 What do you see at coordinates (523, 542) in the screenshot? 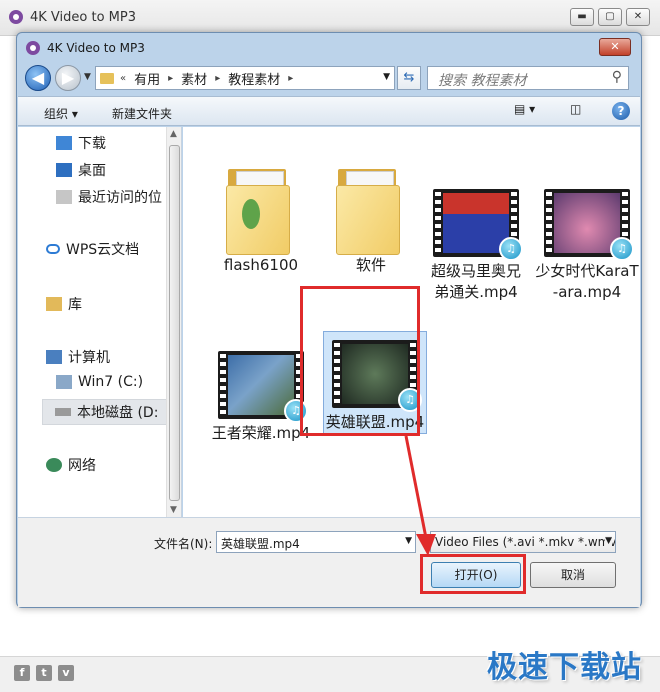
I see `filetype-select: Video Files (*.avi *.mkv *.wmv ▼` at bounding box center [523, 542].